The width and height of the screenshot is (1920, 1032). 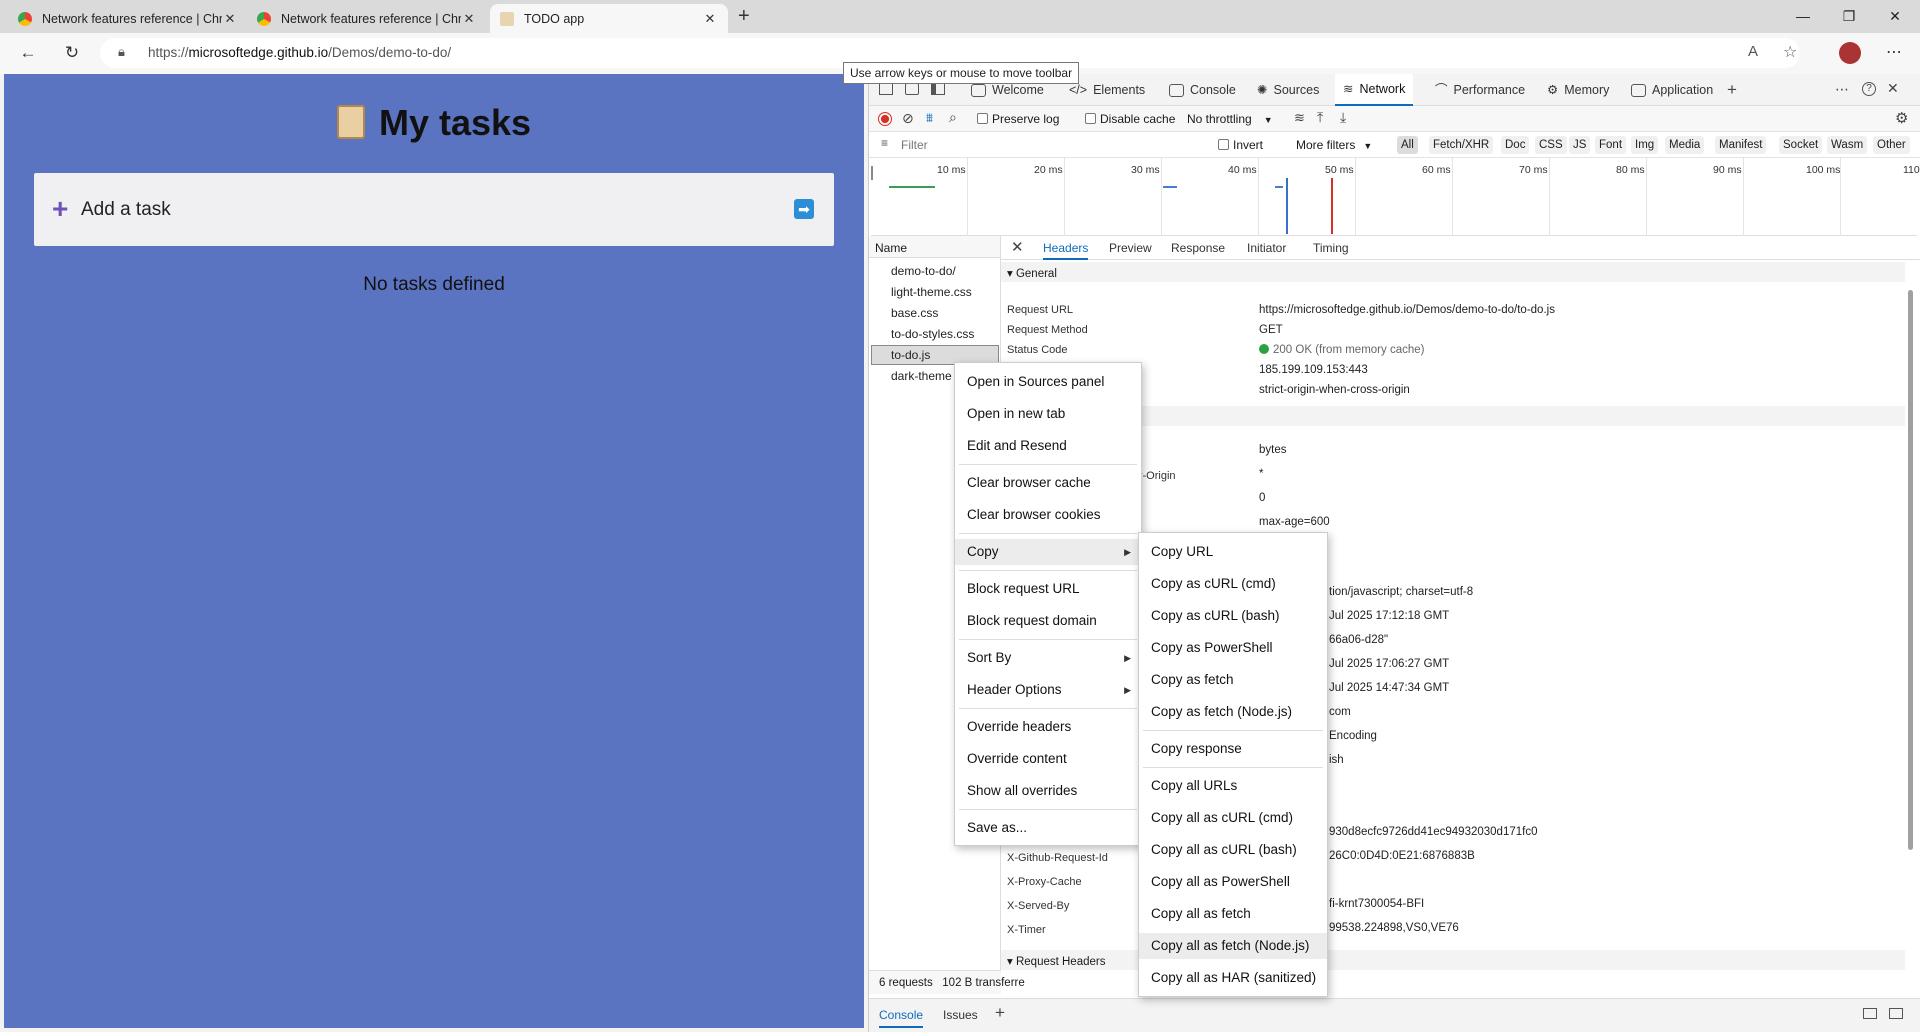 I want to click on copy-all-as-powershell: Copy all as PowerShell, so click(x=1233, y=882).